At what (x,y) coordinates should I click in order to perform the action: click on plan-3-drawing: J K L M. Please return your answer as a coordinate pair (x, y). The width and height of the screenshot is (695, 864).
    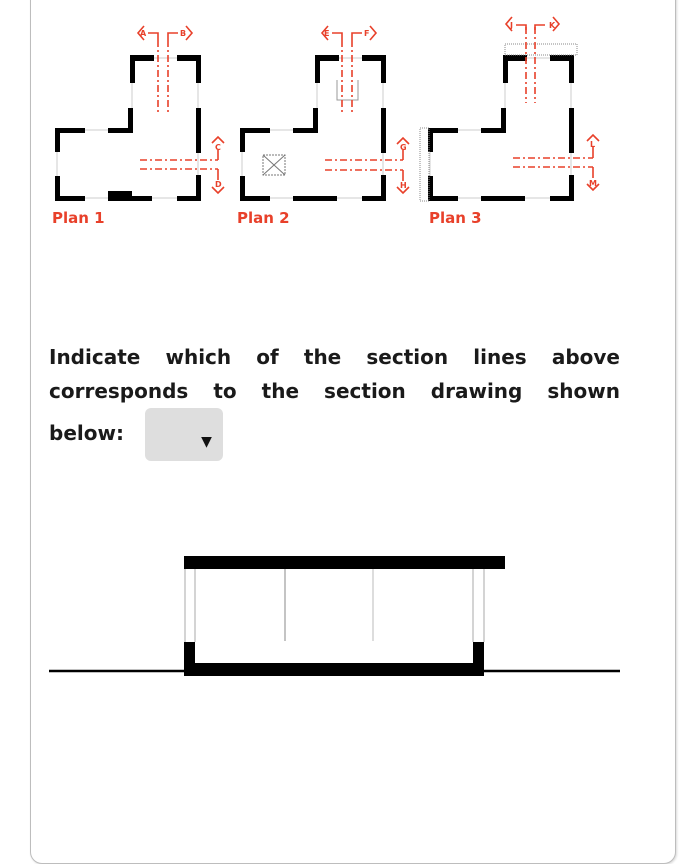
    Looking at the image, I should click on (509, 109).